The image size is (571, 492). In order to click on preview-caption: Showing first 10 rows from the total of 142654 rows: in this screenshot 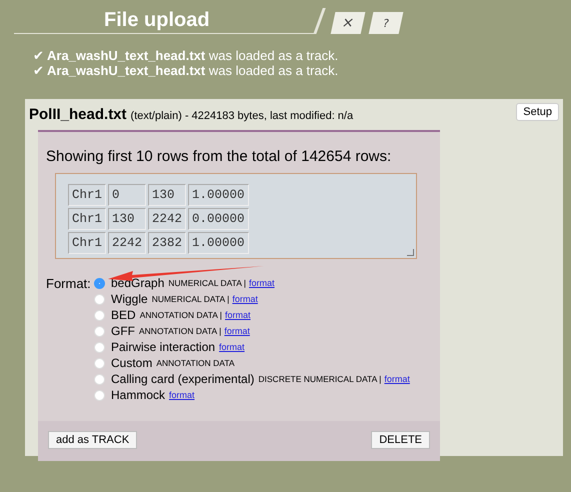, I will do `click(219, 156)`.